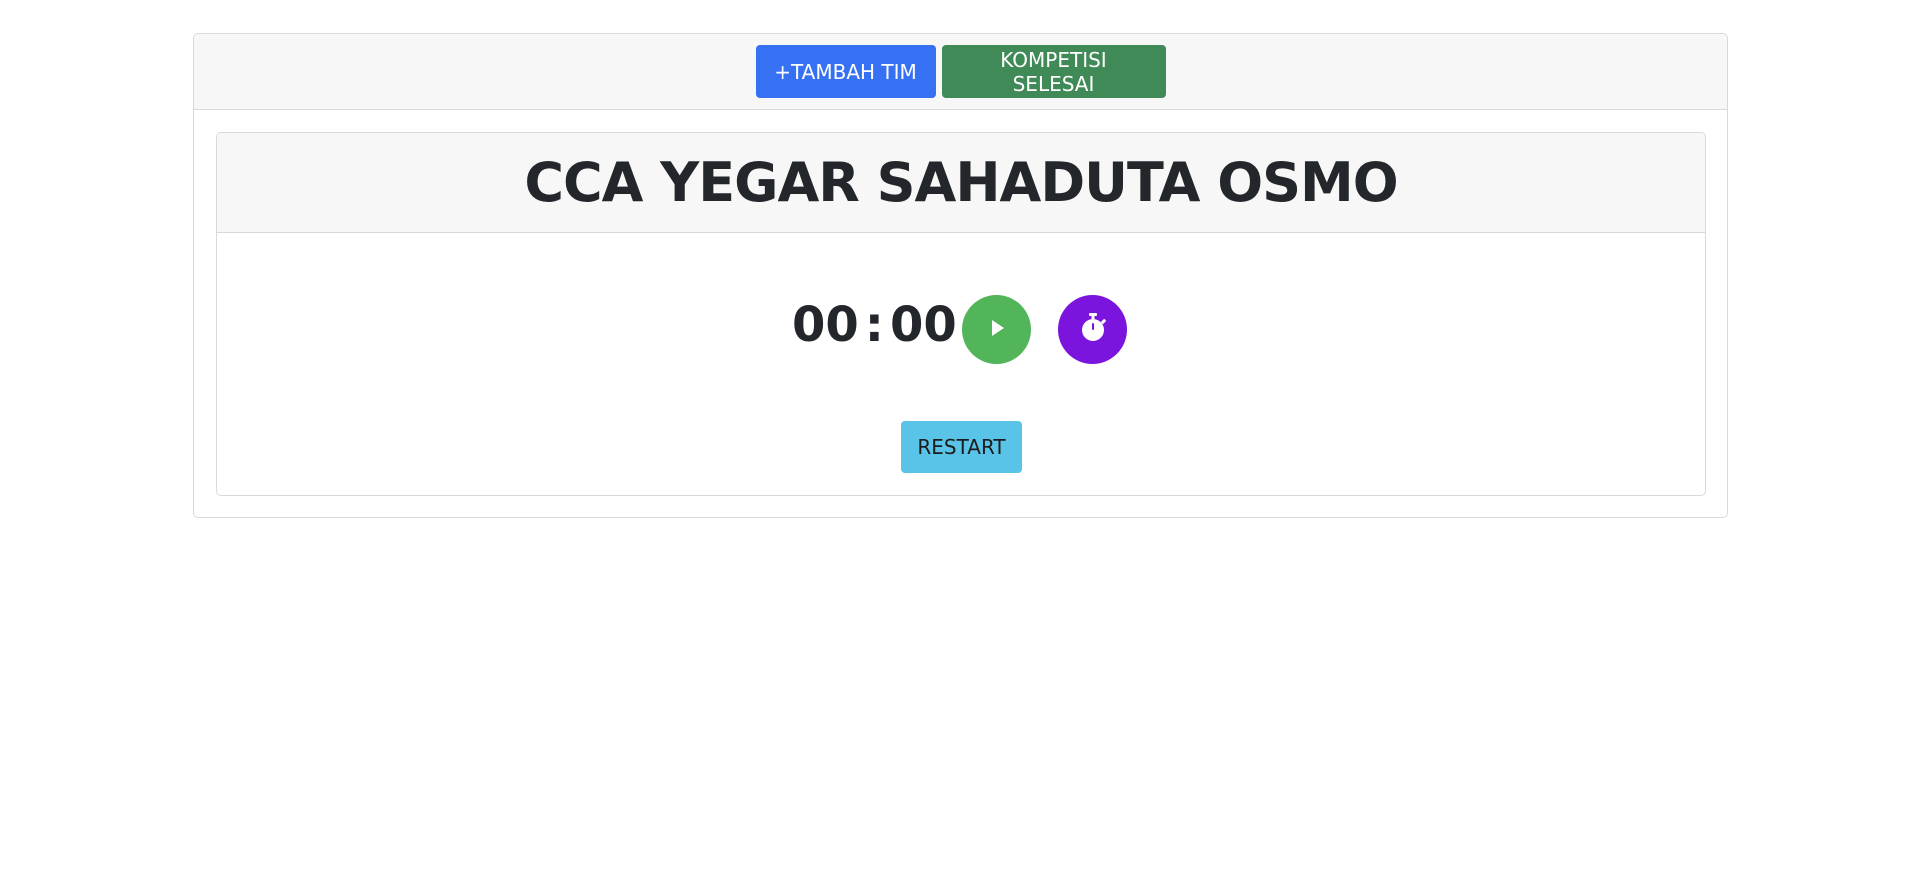 Image resolution: width=1918 pixels, height=891 pixels. Describe the element at coordinates (845, 71) in the screenshot. I see `add-team-button: +TAMBAH TIM` at that location.